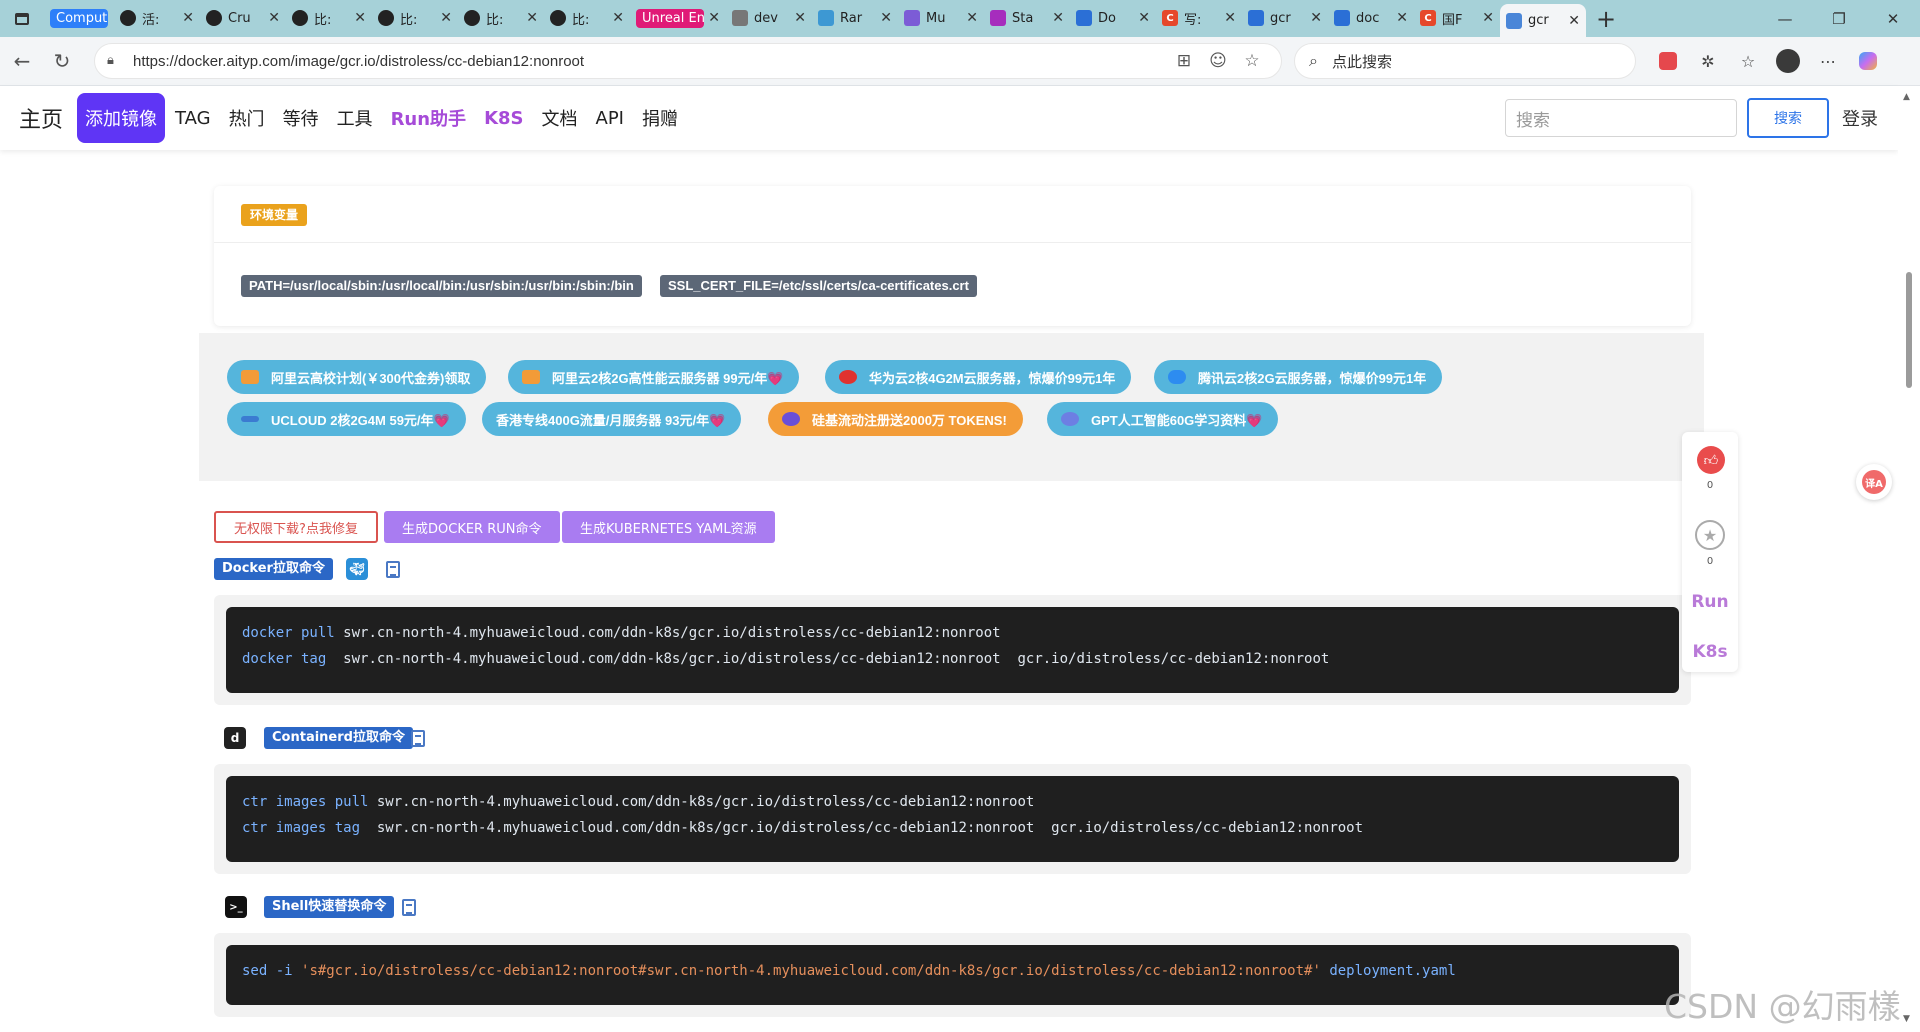 This screenshot has width=1920, height=1032. I want to click on copilot-icon, so click(1868, 61).